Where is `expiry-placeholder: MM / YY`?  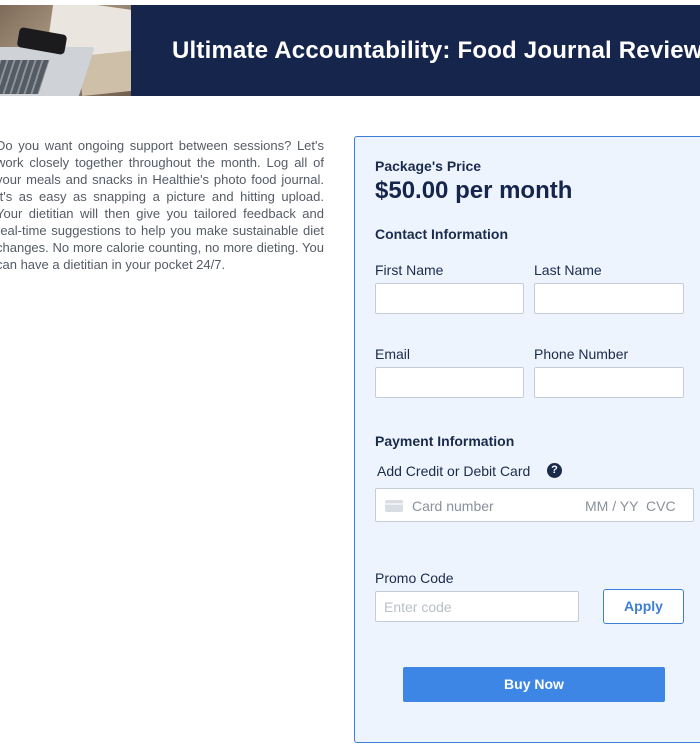
expiry-placeholder: MM / YY is located at coordinates (612, 506).